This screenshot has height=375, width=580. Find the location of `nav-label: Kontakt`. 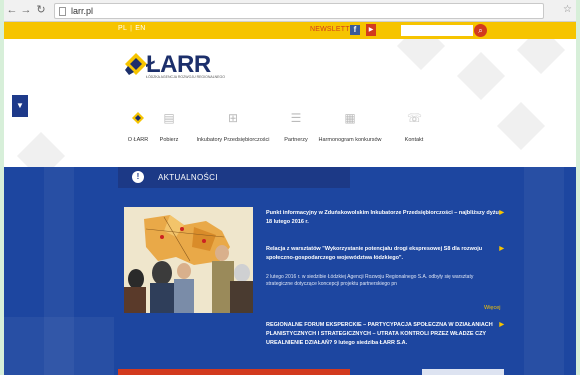

nav-label: Kontakt is located at coordinates (414, 140).